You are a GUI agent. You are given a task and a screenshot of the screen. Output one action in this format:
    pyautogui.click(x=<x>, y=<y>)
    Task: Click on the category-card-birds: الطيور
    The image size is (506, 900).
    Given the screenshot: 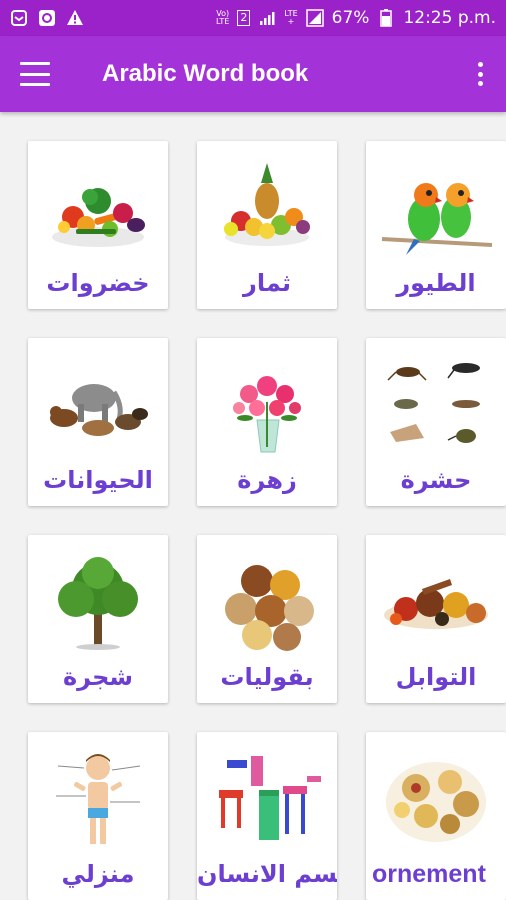 What is the action you would take?
    pyautogui.click(x=436, y=225)
    